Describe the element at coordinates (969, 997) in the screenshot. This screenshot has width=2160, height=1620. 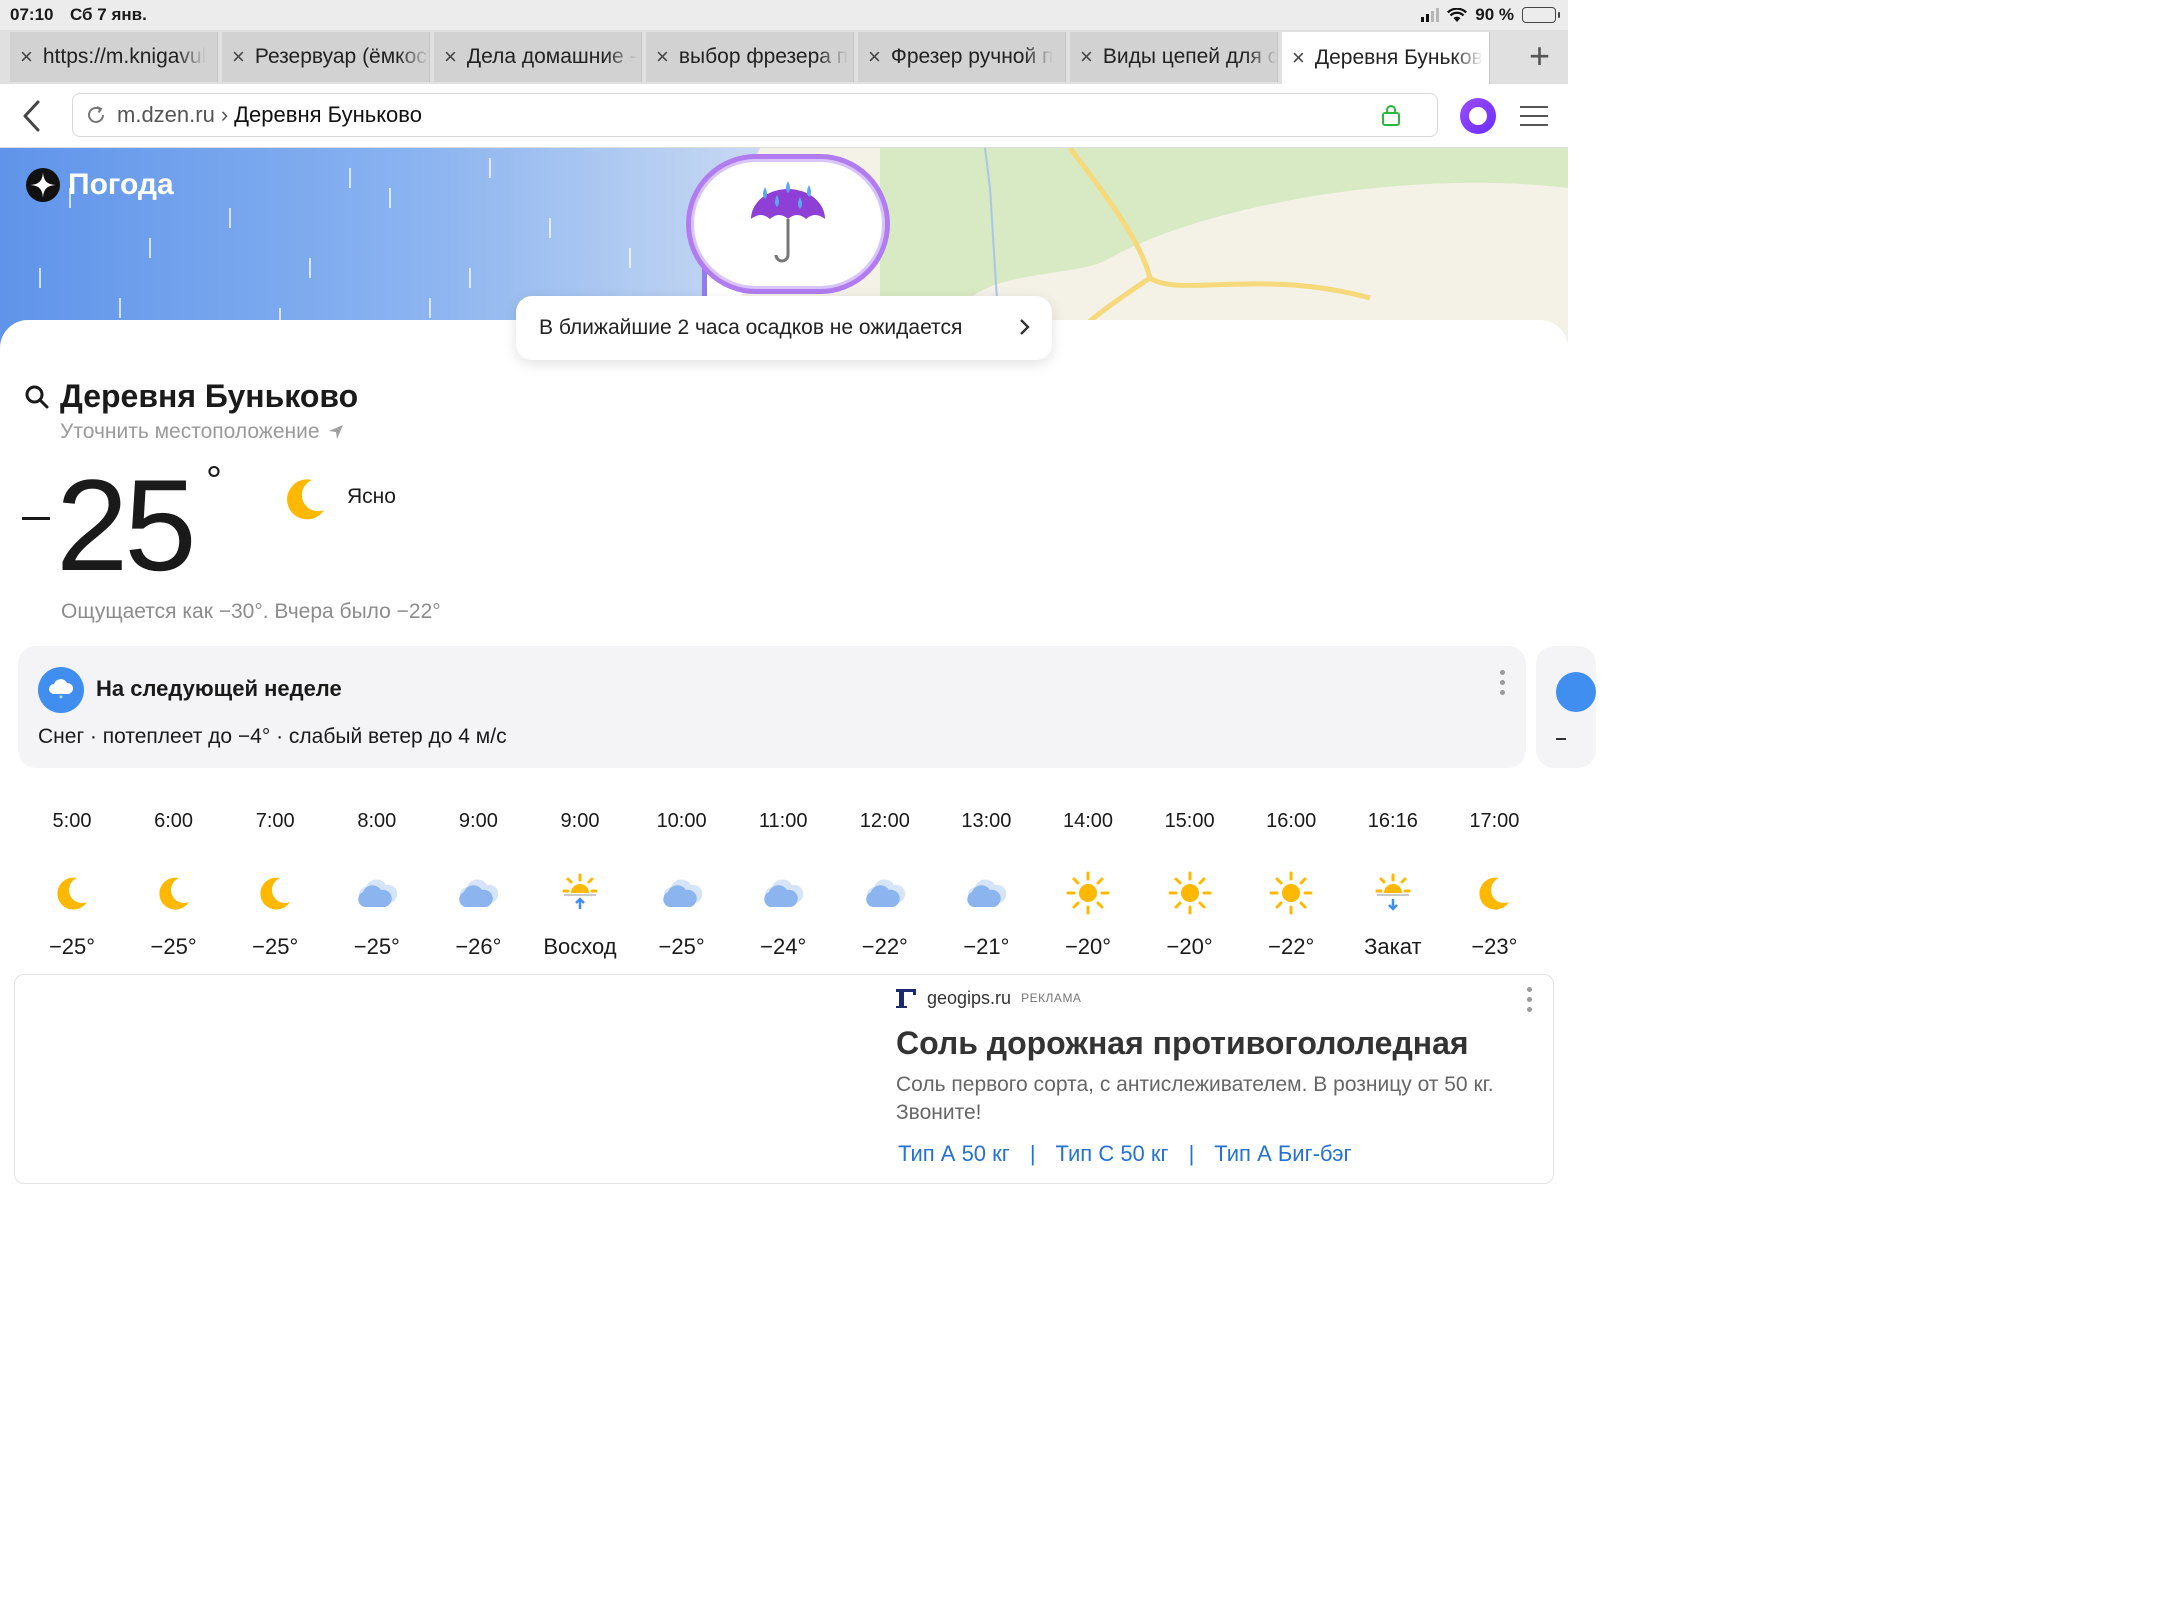
I see `ad-domain: geogips.ru` at that location.